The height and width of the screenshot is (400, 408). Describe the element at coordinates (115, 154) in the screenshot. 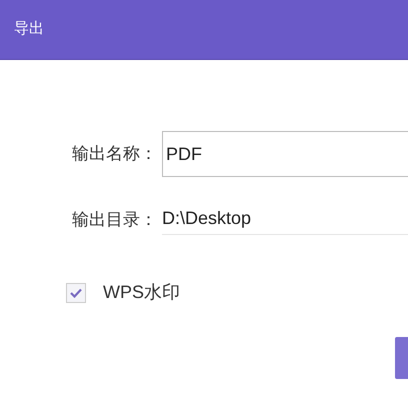

I see `field-label: 输出名称：` at that location.